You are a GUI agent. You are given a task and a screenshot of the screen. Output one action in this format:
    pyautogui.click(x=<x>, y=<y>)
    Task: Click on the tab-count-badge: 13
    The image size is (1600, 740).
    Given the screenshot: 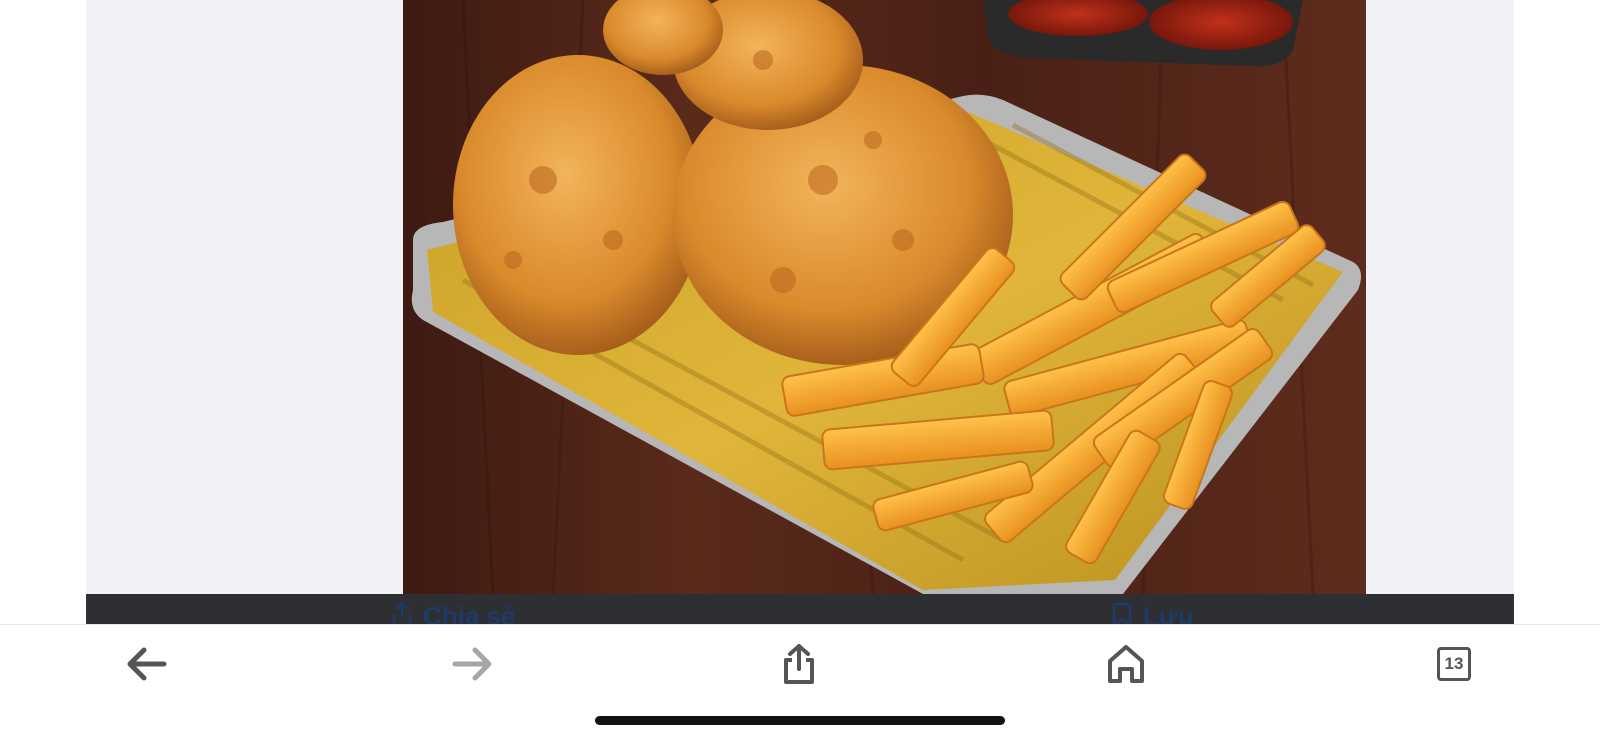 What is the action you would take?
    pyautogui.click(x=1454, y=664)
    